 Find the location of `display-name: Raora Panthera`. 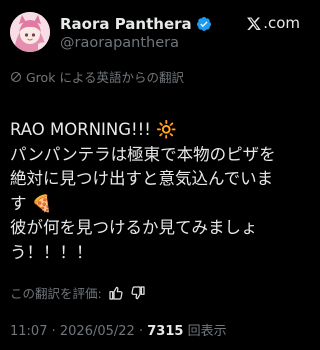

display-name: Raora Panthera is located at coordinates (126, 24).